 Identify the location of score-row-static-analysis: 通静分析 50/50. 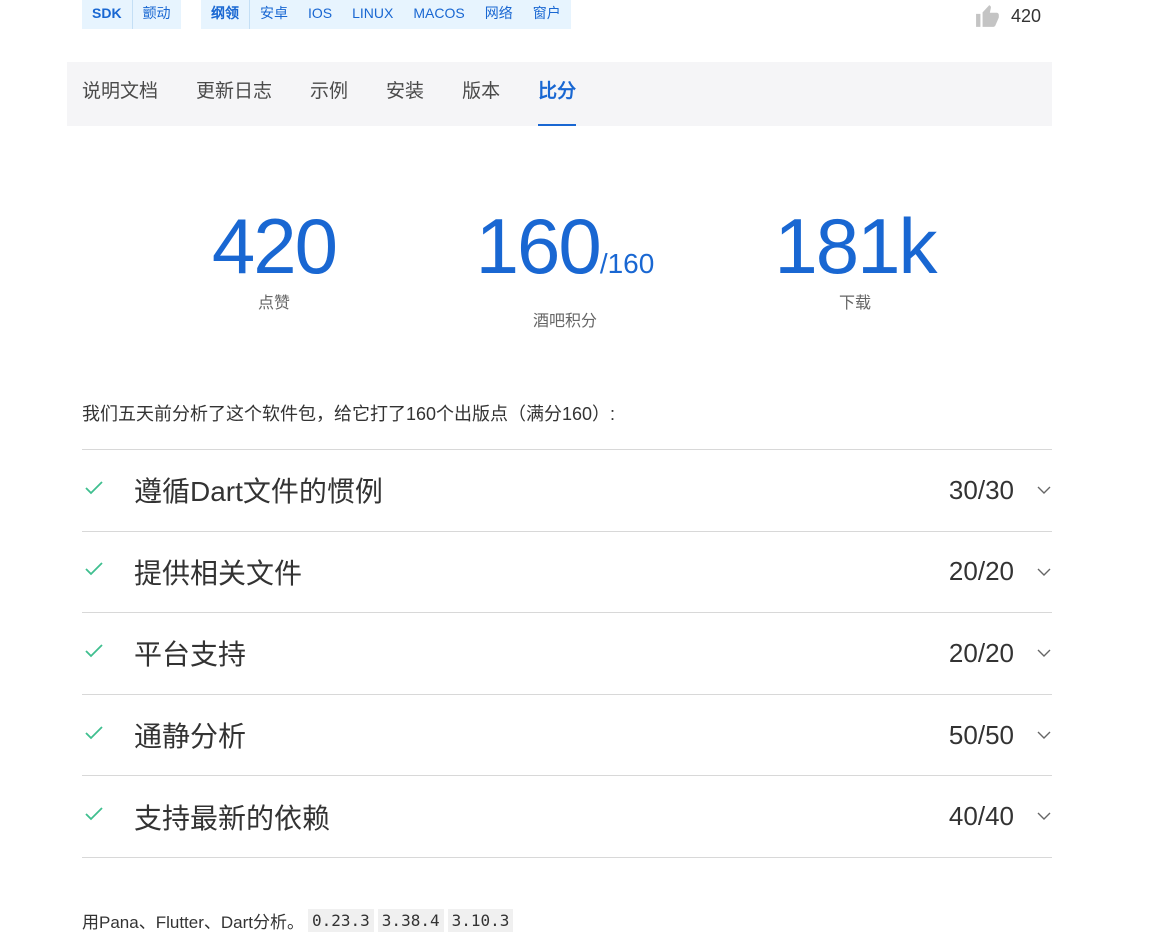
(567, 736).